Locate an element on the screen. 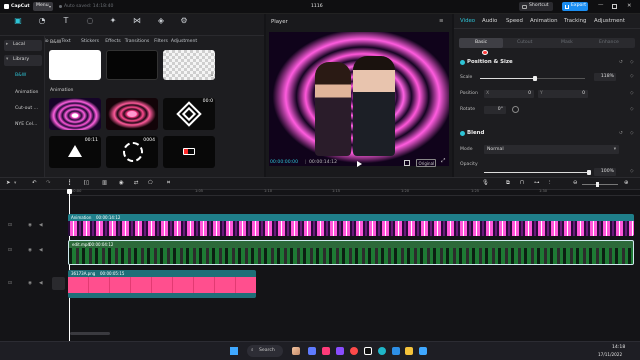  rotate-keyframe-icon: ◇ is located at coordinates (632, 110).